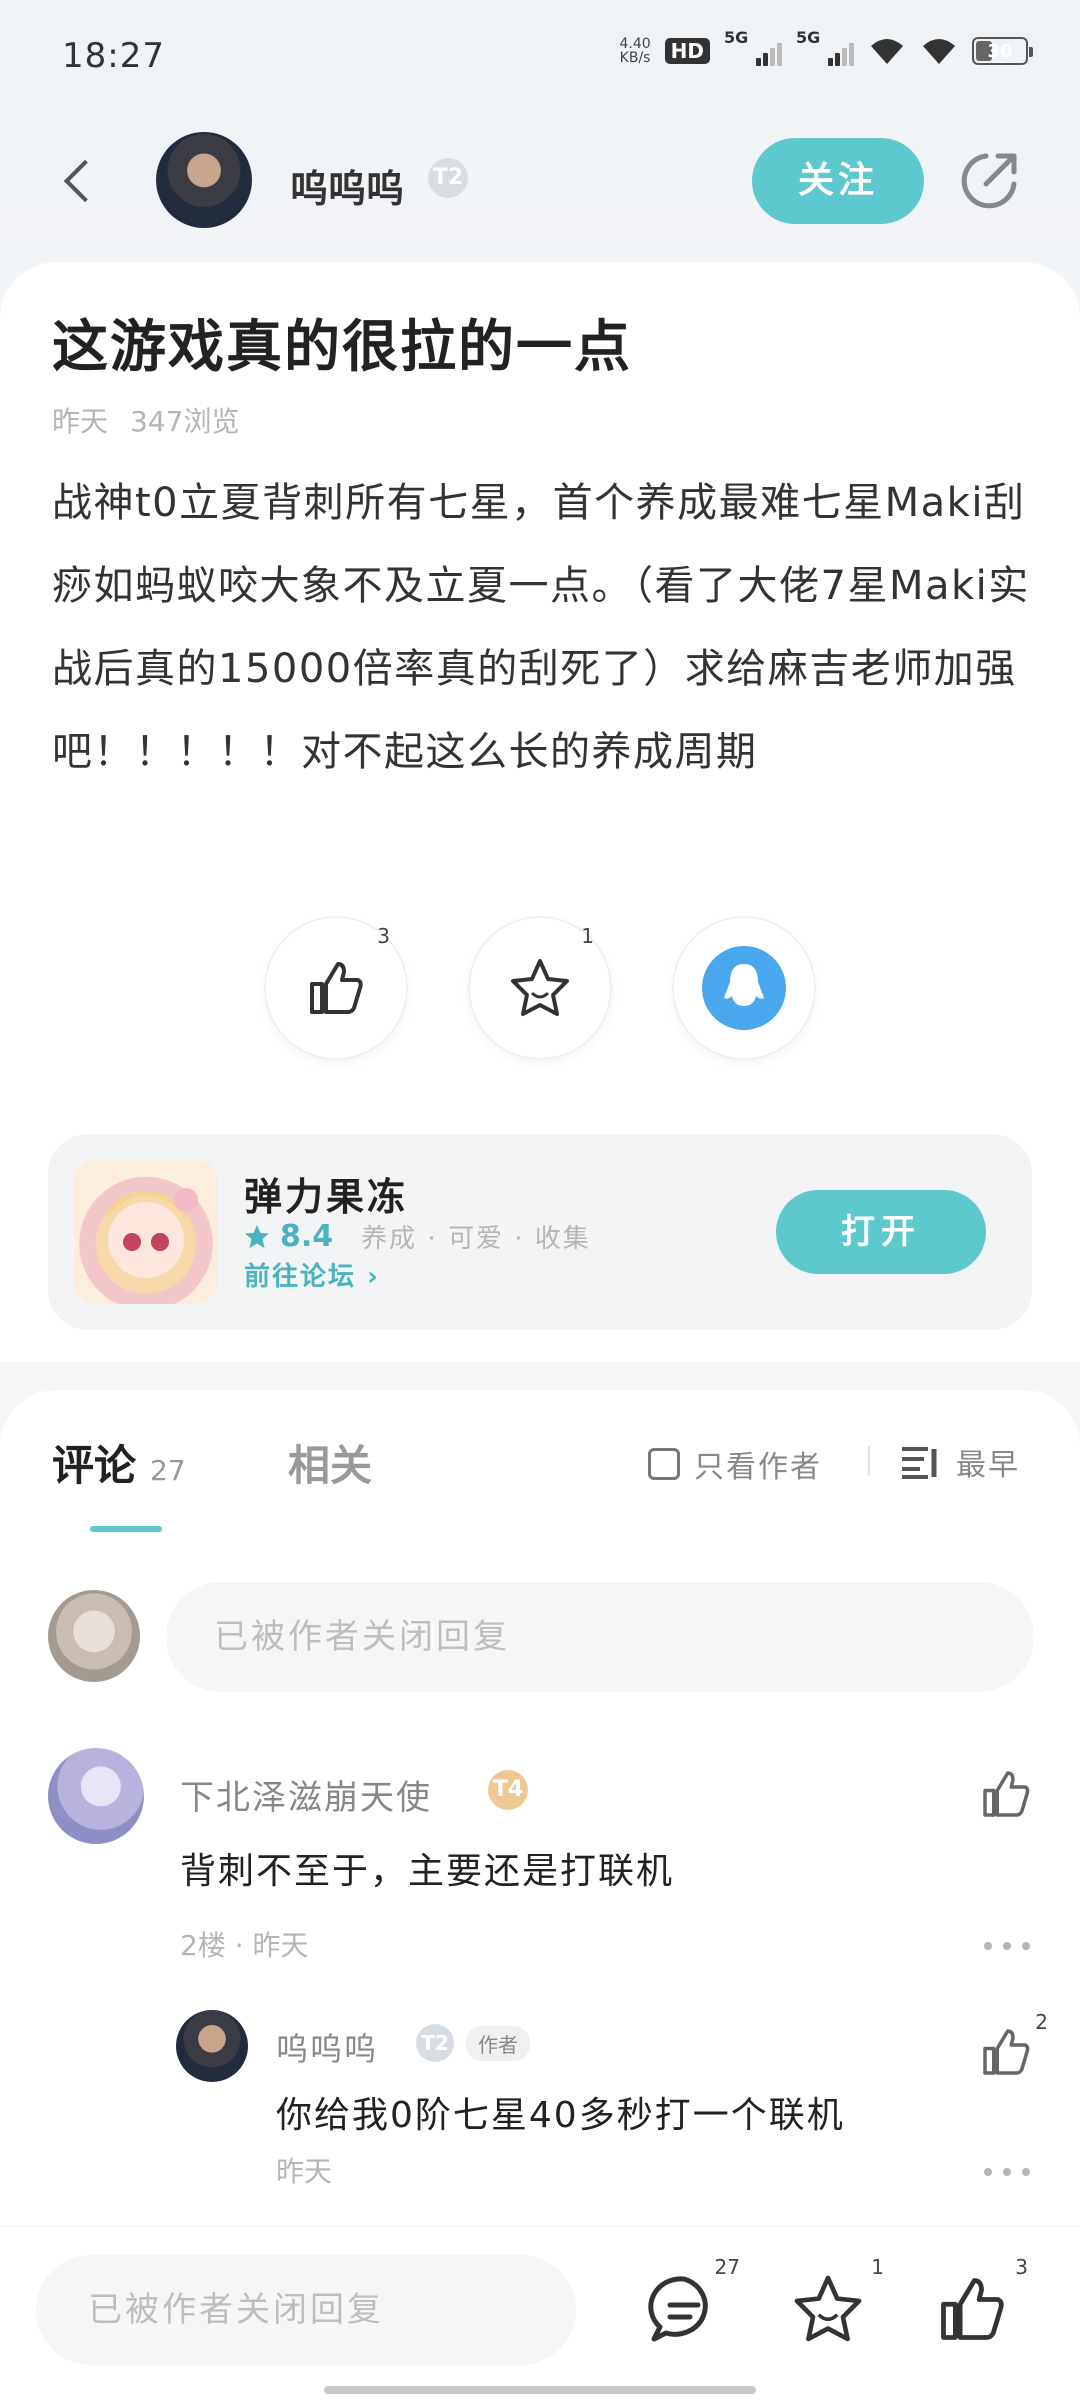 The image size is (1080, 2400). I want to click on bottom-like-count: 3, so click(1021, 2267).